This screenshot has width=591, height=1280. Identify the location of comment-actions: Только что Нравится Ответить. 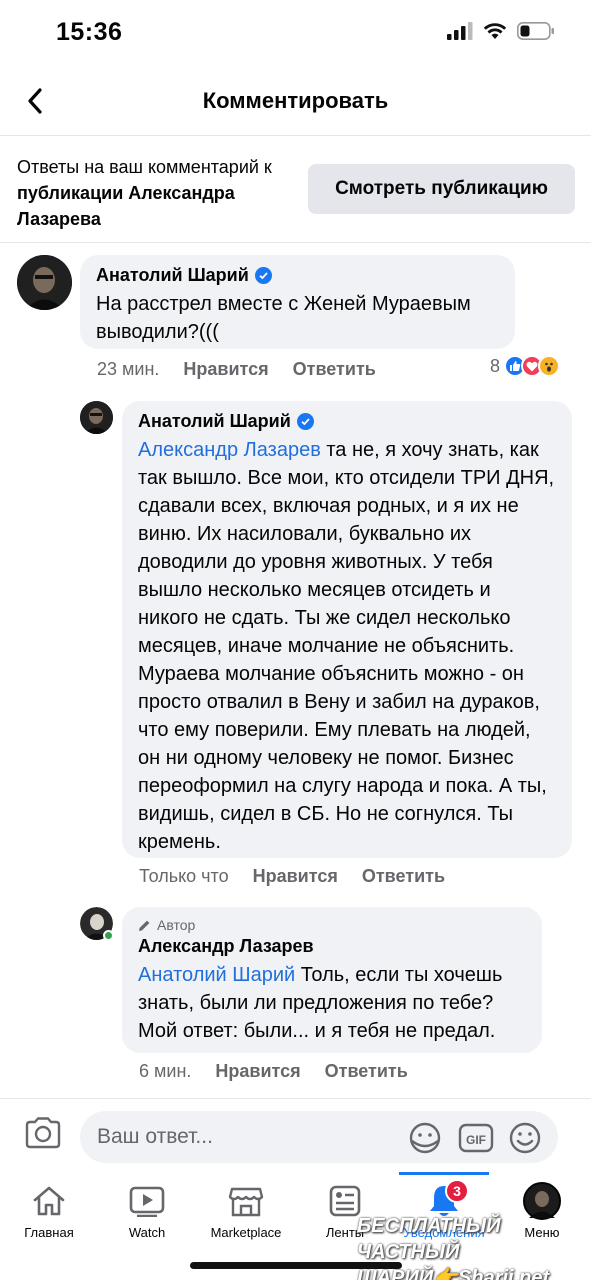
(292, 876).